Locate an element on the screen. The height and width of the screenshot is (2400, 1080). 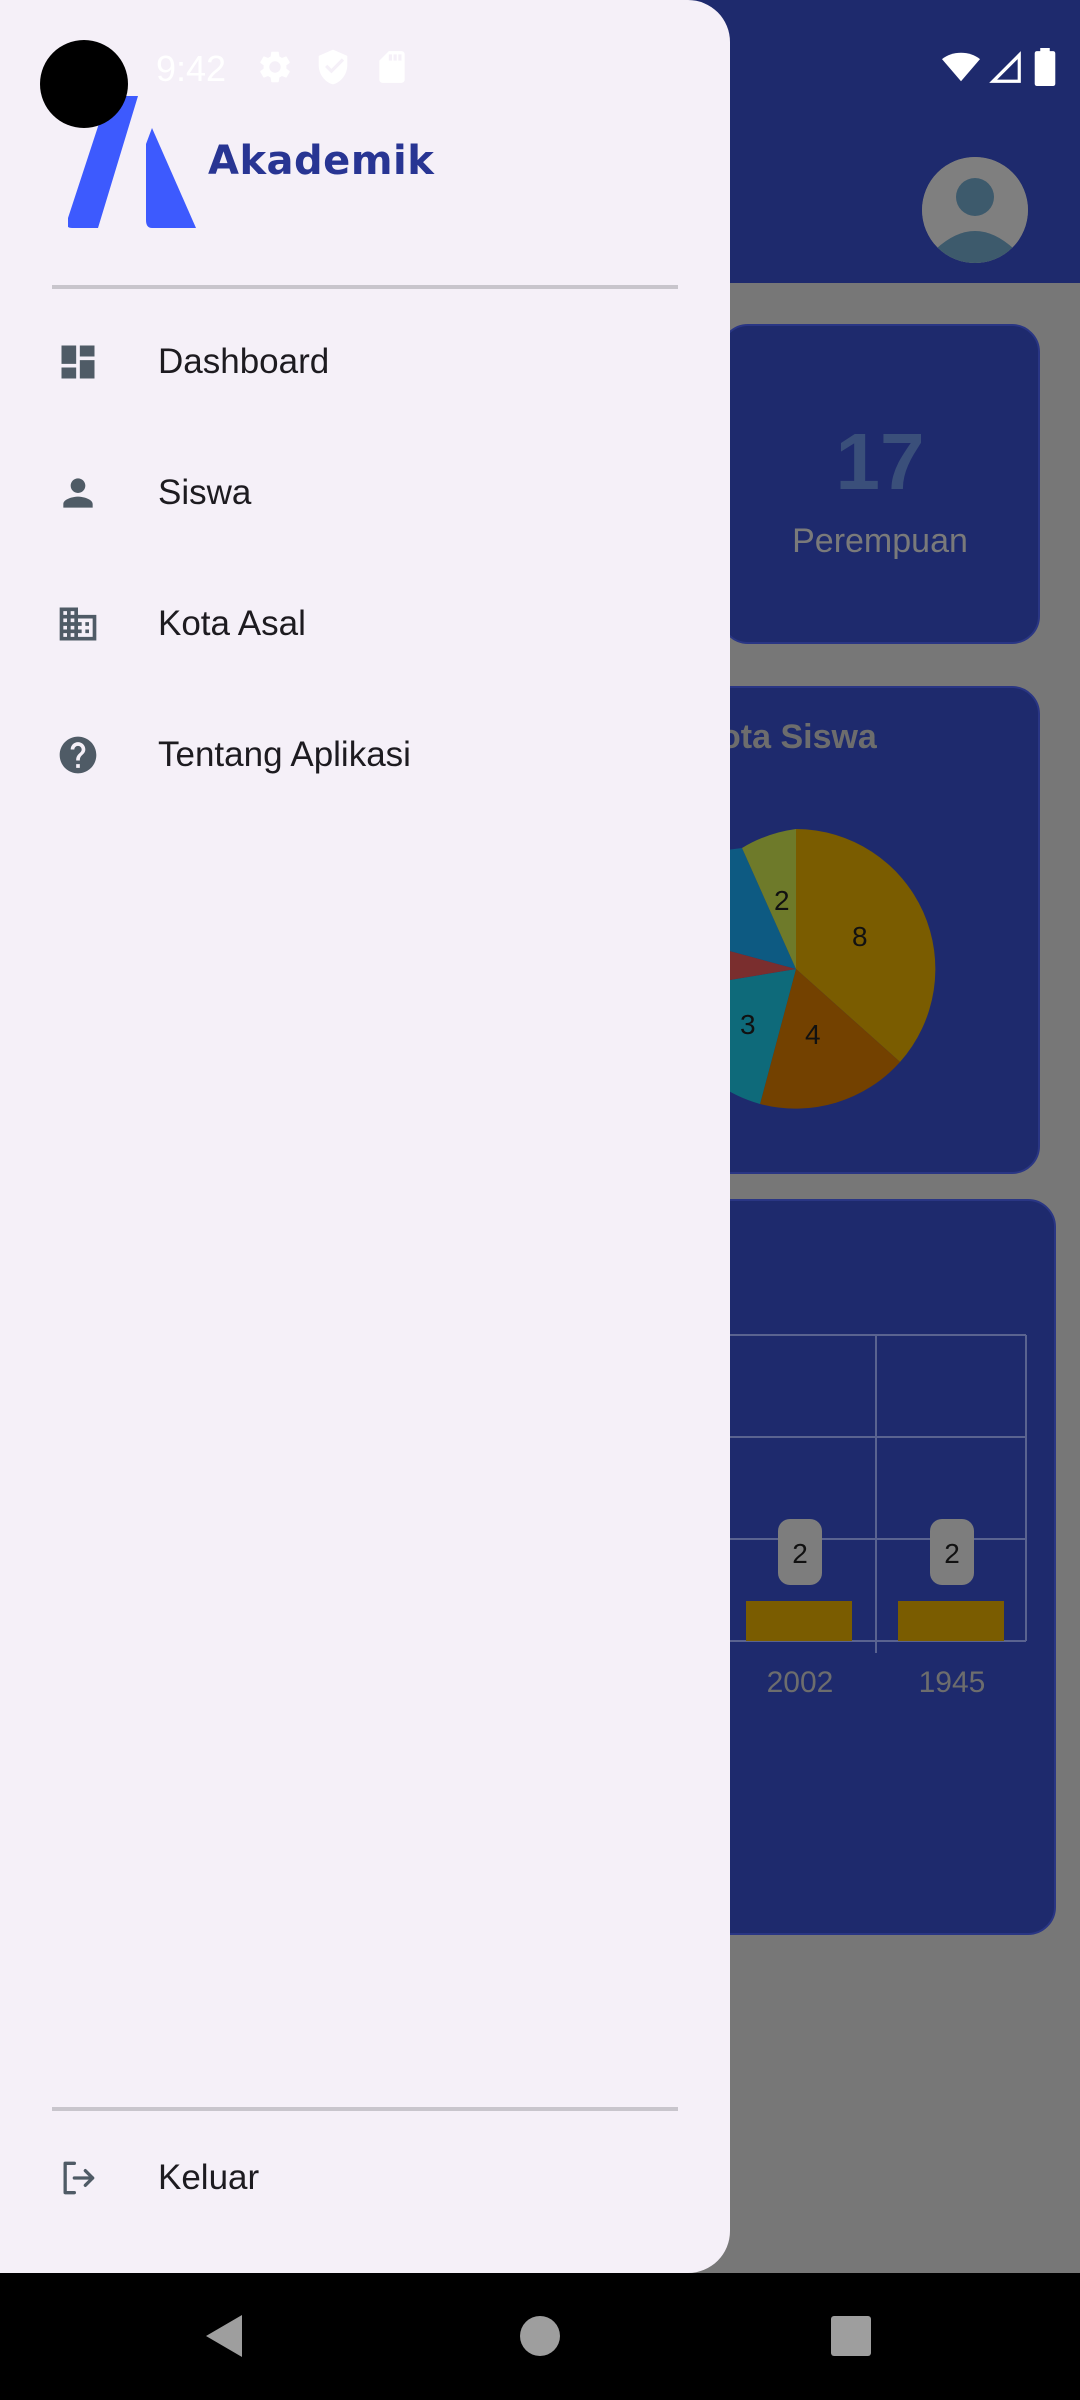
settings-icon is located at coordinates (275, 67).